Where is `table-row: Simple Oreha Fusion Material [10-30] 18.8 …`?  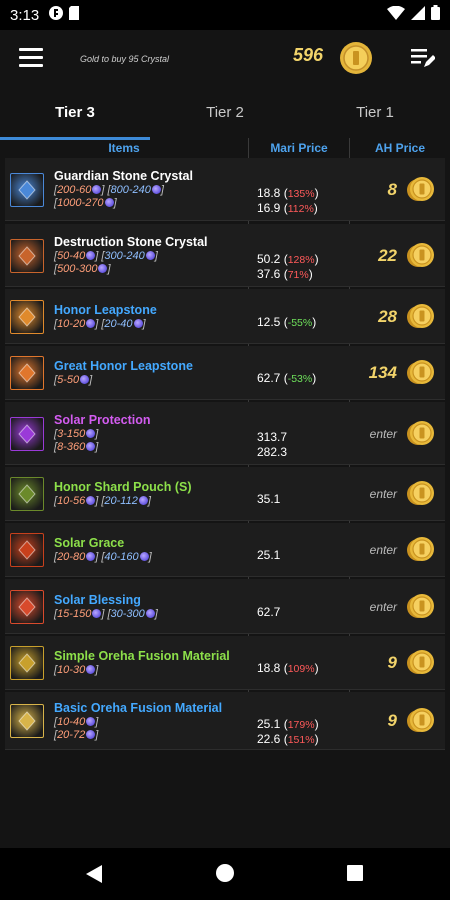
table-row: Simple Oreha Fusion Material [10-30] 18.8 … is located at coordinates (225, 663).